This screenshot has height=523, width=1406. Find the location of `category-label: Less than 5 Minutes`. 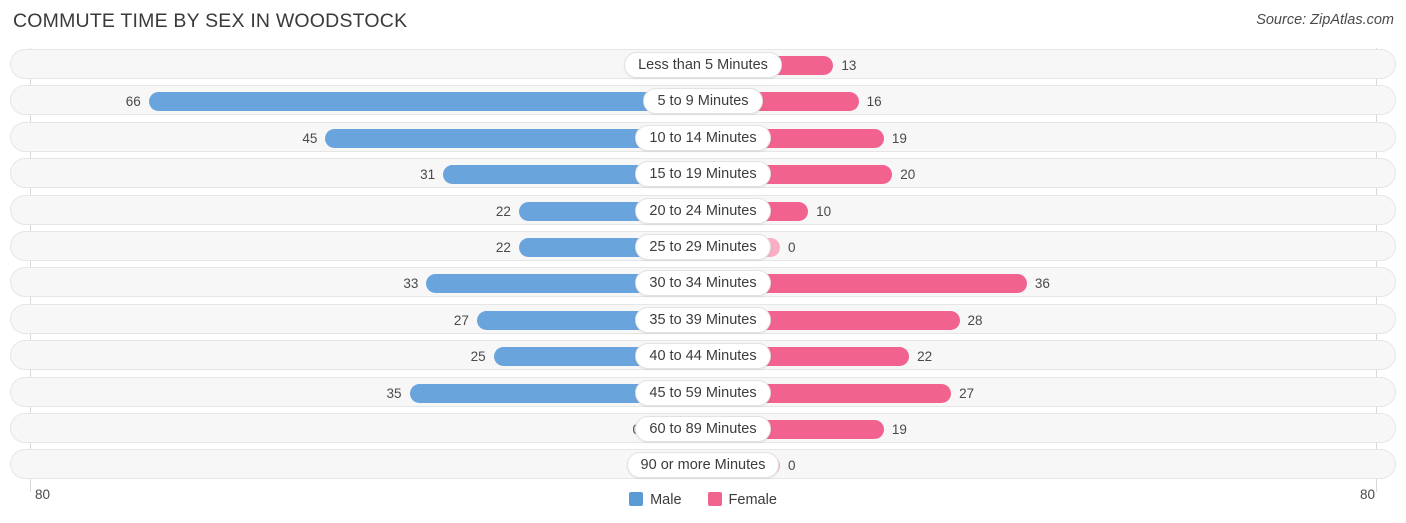

category-label: Less than 5 Minutes is located at coordinates (703, 65).